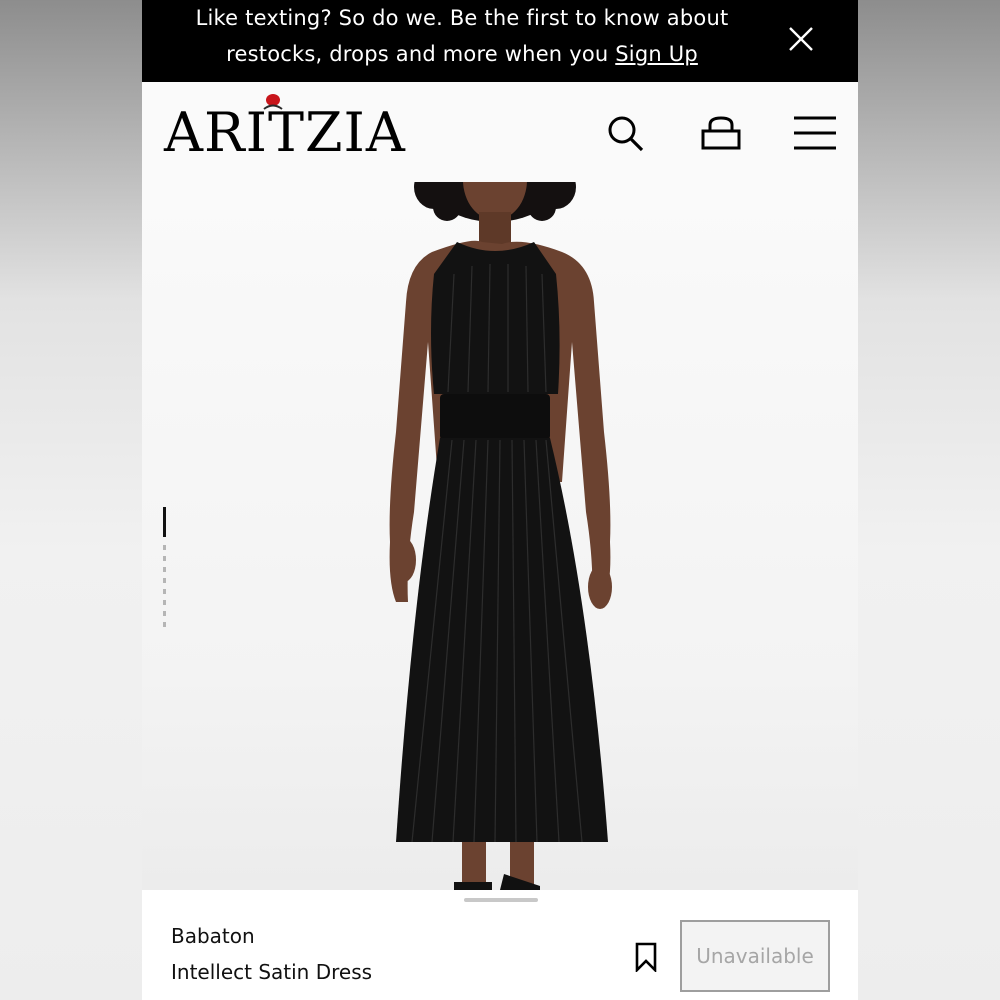 The width and height of the screenshot is (1000, 1000). I want to click on sign-up-link: Sign Up, so click(656, 54).